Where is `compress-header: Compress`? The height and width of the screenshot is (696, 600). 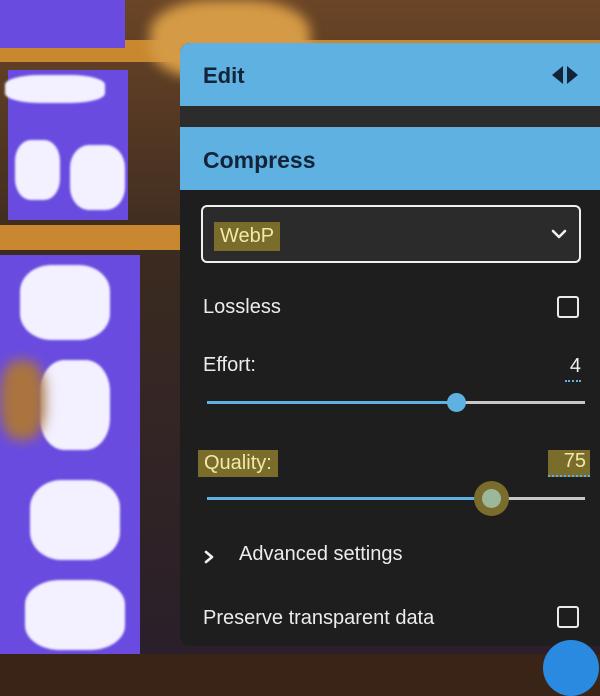 compress-header: Compress is located at coordinates (390, 158).